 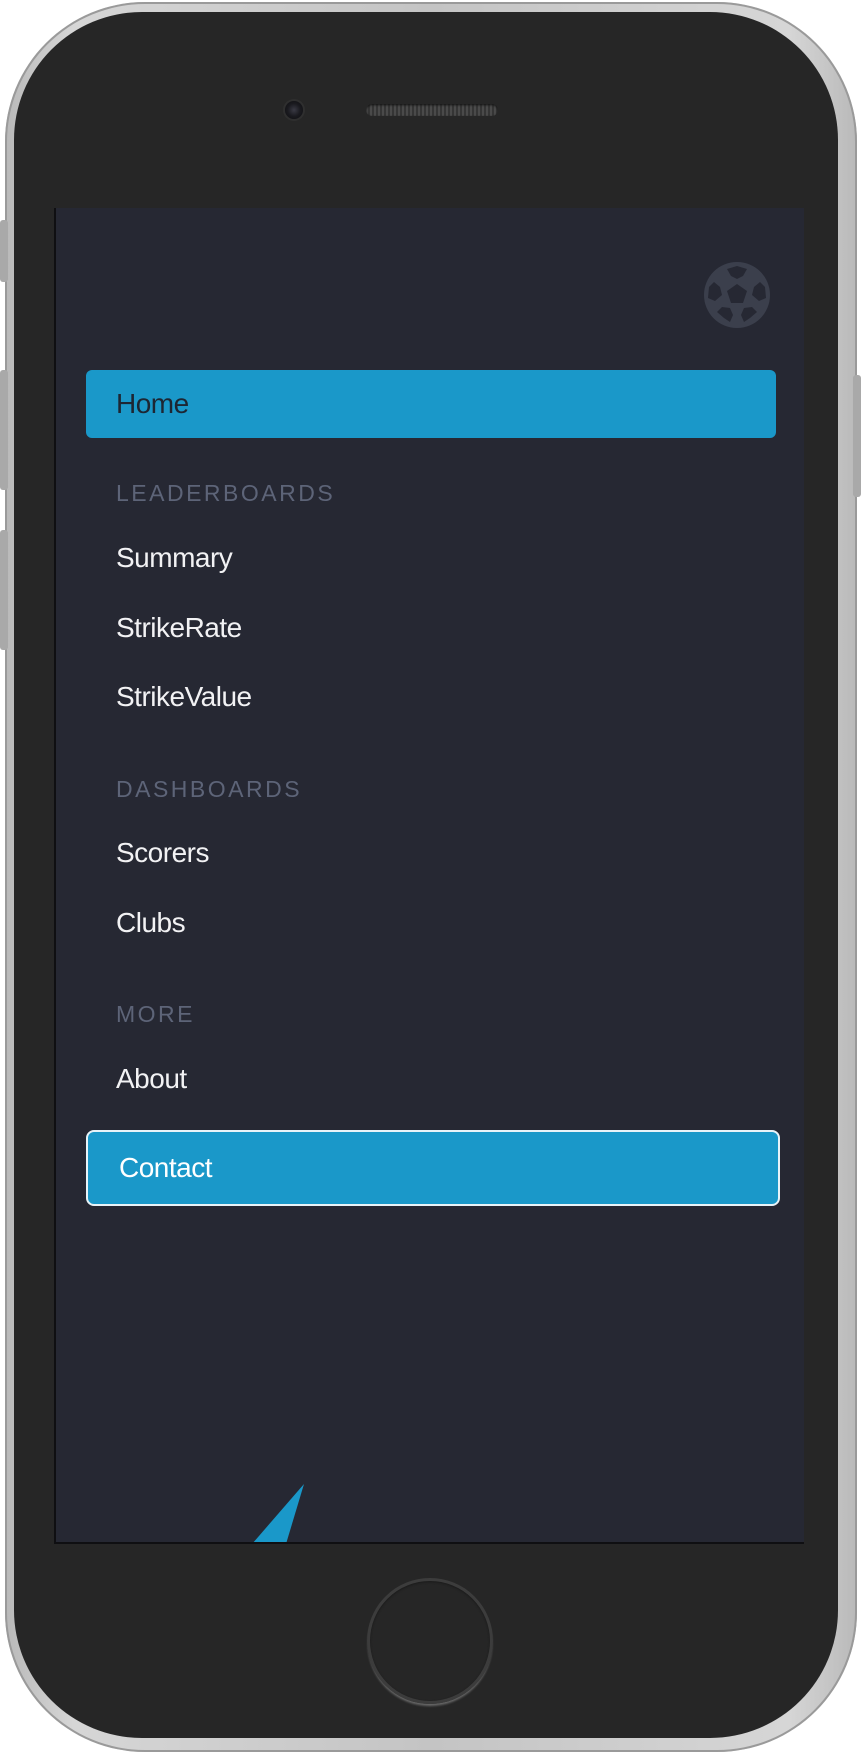 What do you see at coordinates (431, 628) in the screenshot?
I see `nav-item-strikerate: StrikeRate` at bounding box center [431, 628].